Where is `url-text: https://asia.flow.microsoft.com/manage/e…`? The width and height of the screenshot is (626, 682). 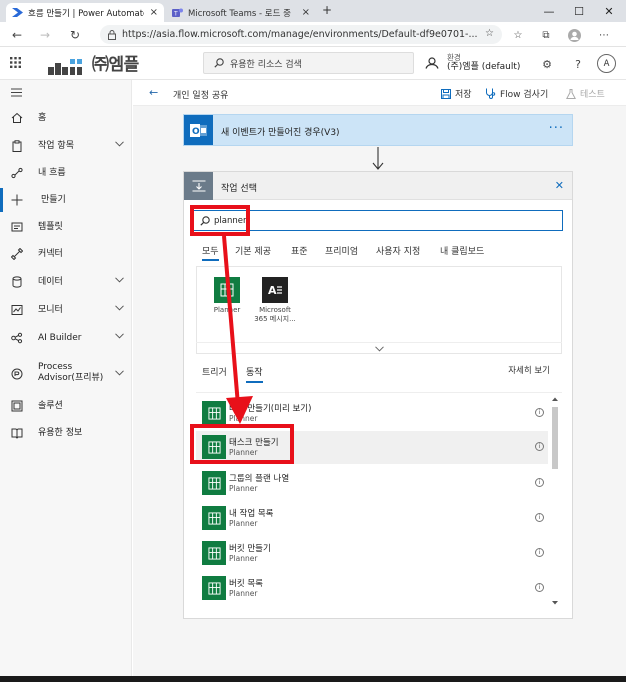 url-text: https://asia.flow.microsoft.com/manage/e… is located at coordinates (300, 34).